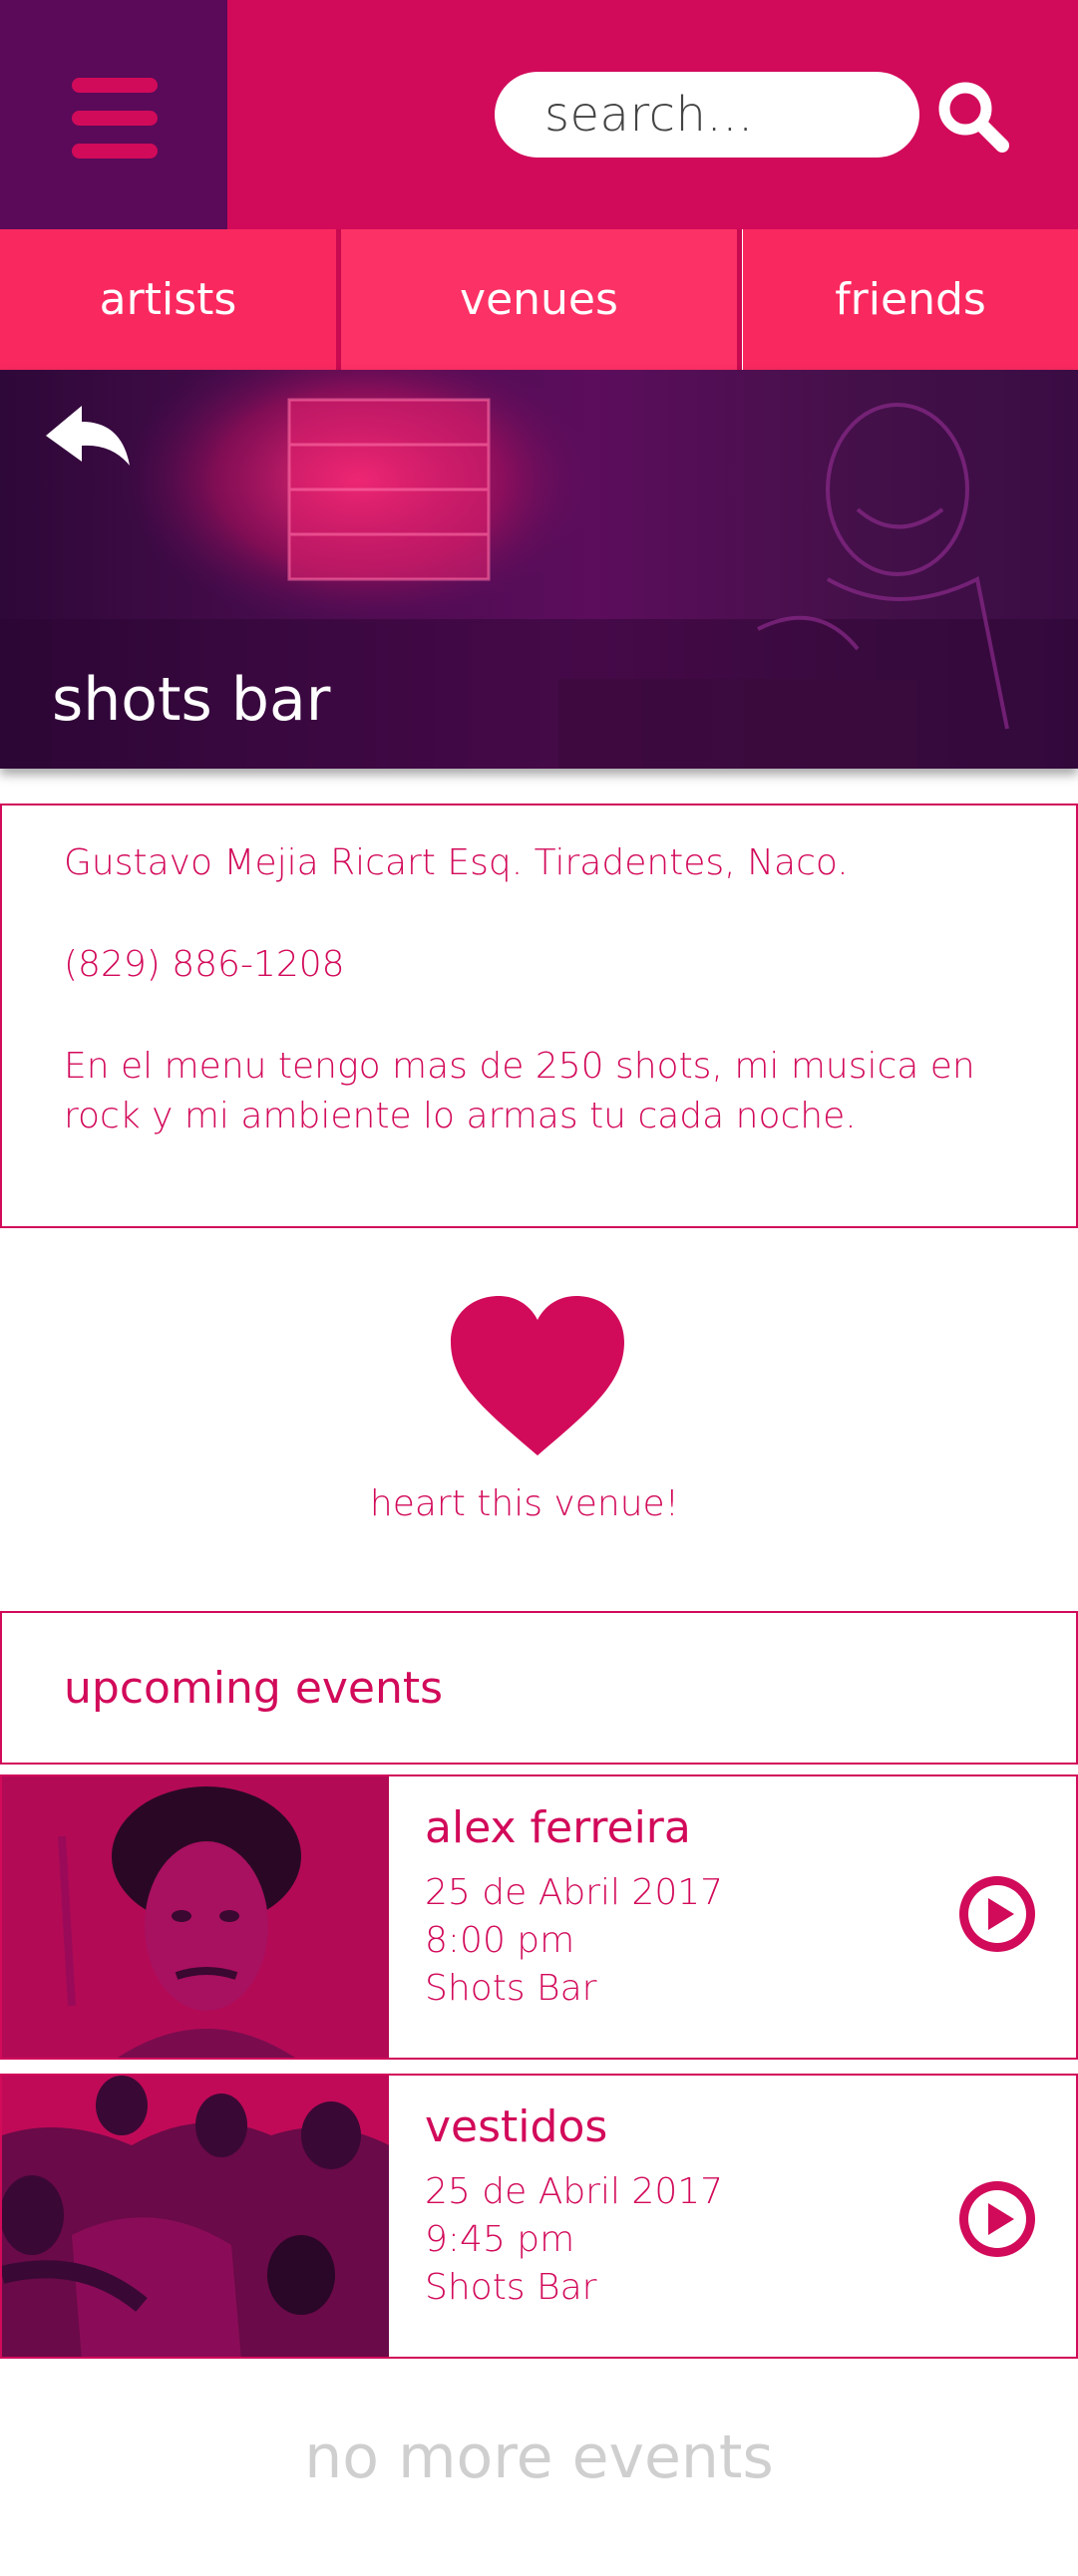  What do you see at coordinates (192, 700) in the screenshot?
I see `venue-name: shots bar` at bounding box center [192, 700].